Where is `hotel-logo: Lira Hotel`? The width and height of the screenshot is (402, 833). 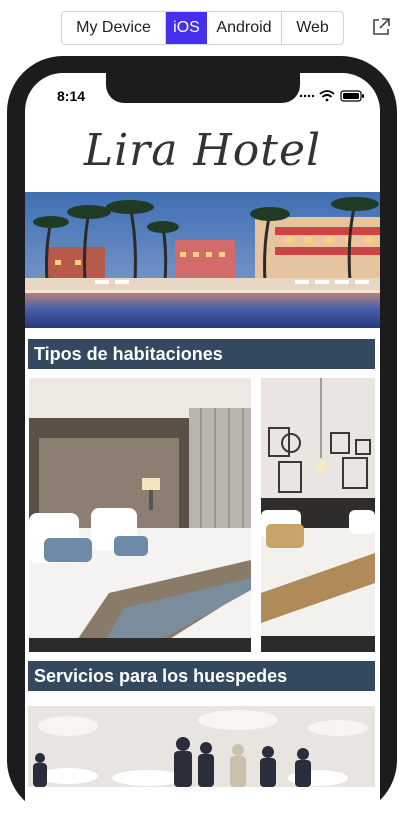
hotel-logo: Lira Hotel is located at coordinates (202, 150).